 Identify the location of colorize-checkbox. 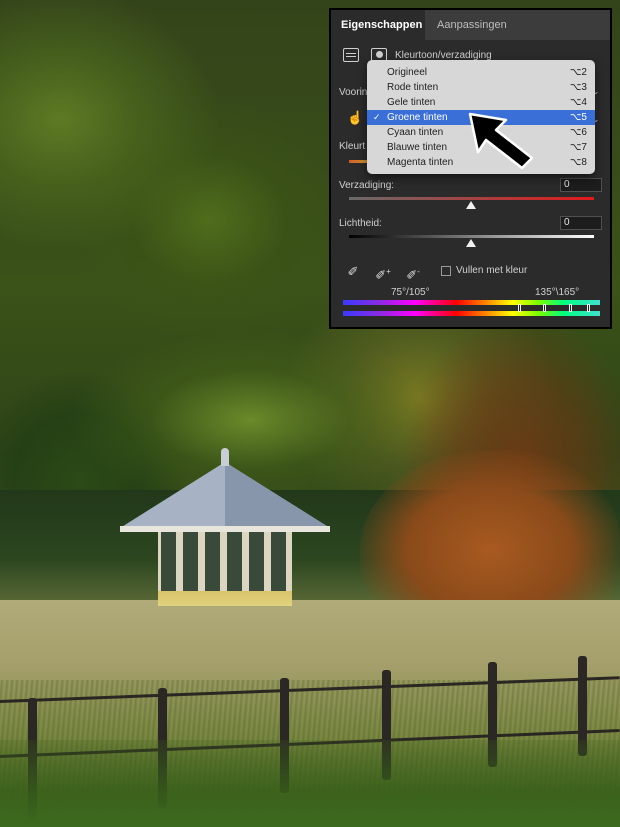
(446, 271).